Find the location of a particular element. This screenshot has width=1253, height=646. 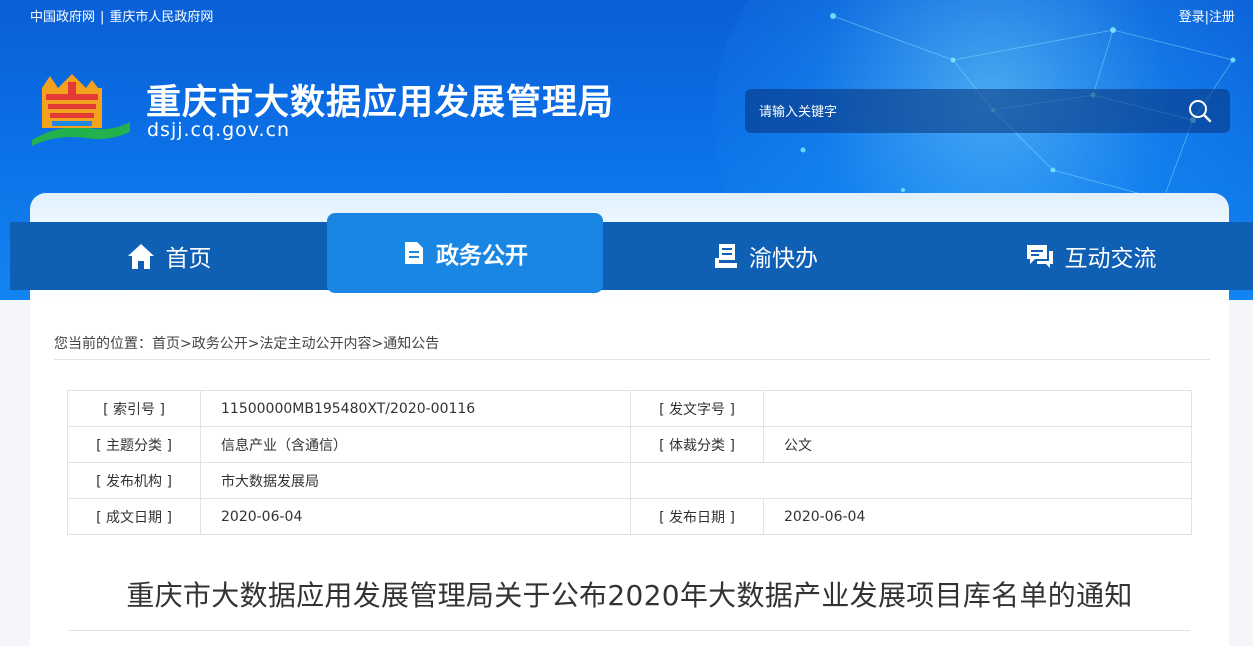

building-emblem-icon is located at coordinates (80, 106).